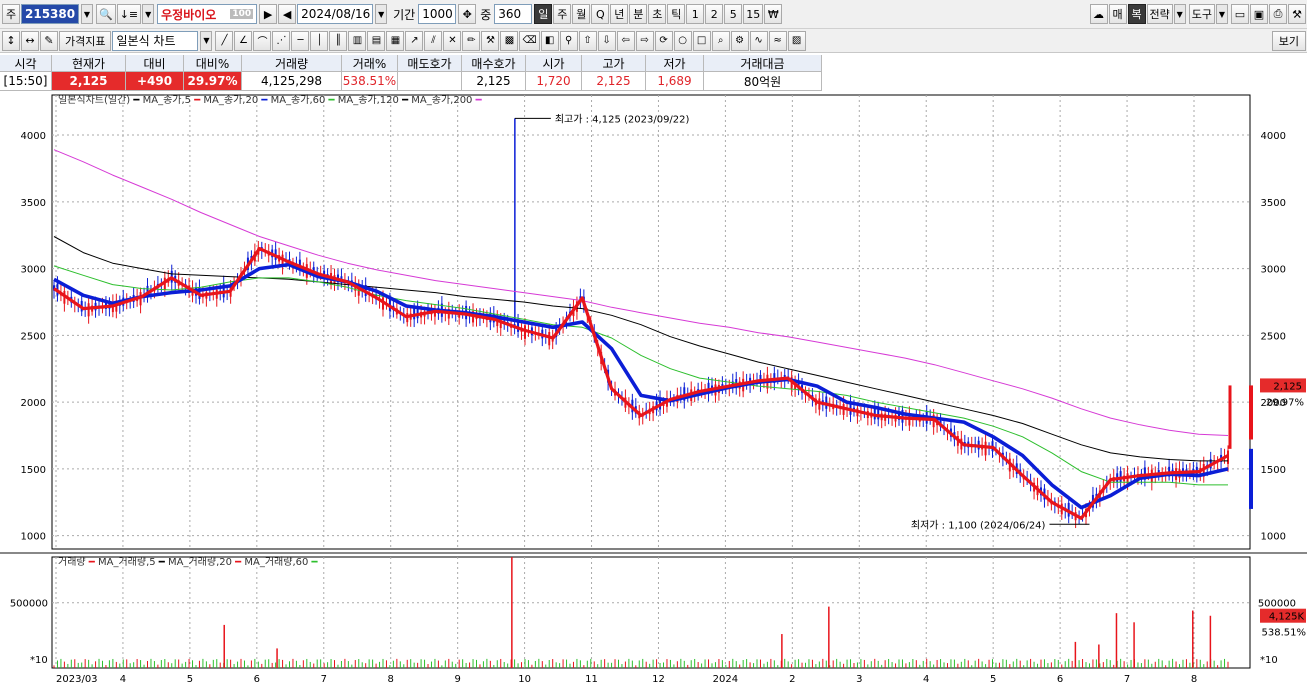  What do you see at coordinates (753, 14) in the screenshot?
I see `interval-button: 15` at bounding box center [753, 14].